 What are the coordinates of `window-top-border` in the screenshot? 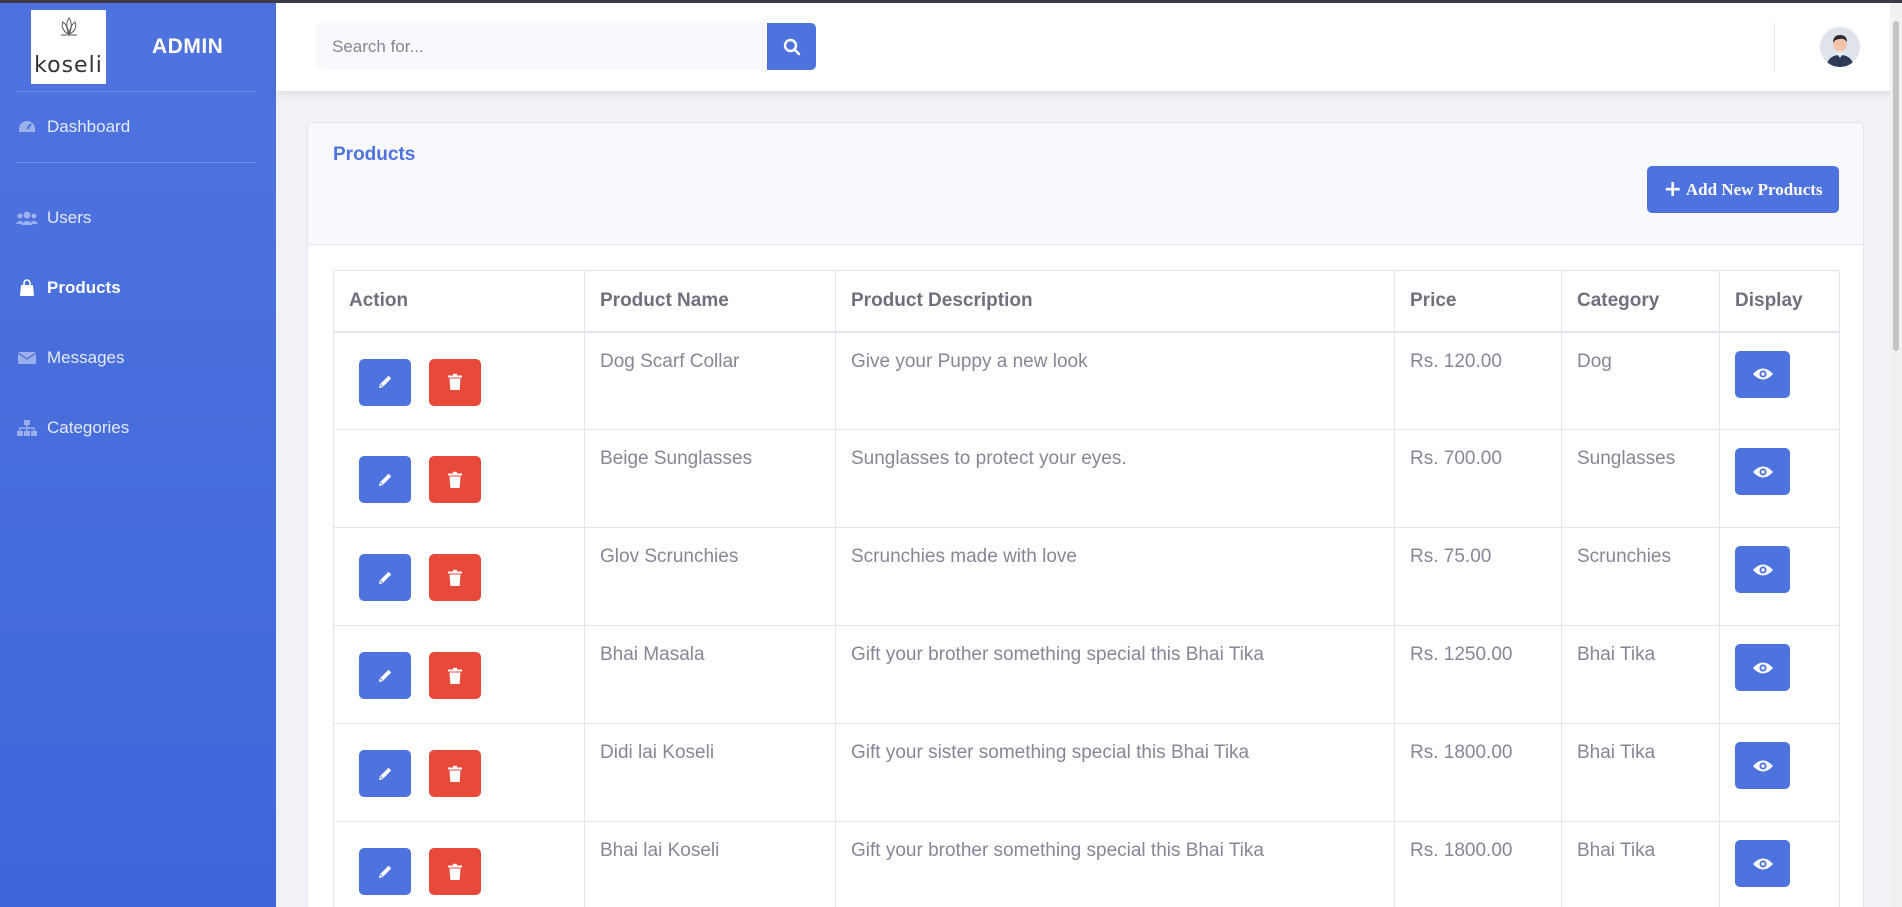 It's located at (951, 1).